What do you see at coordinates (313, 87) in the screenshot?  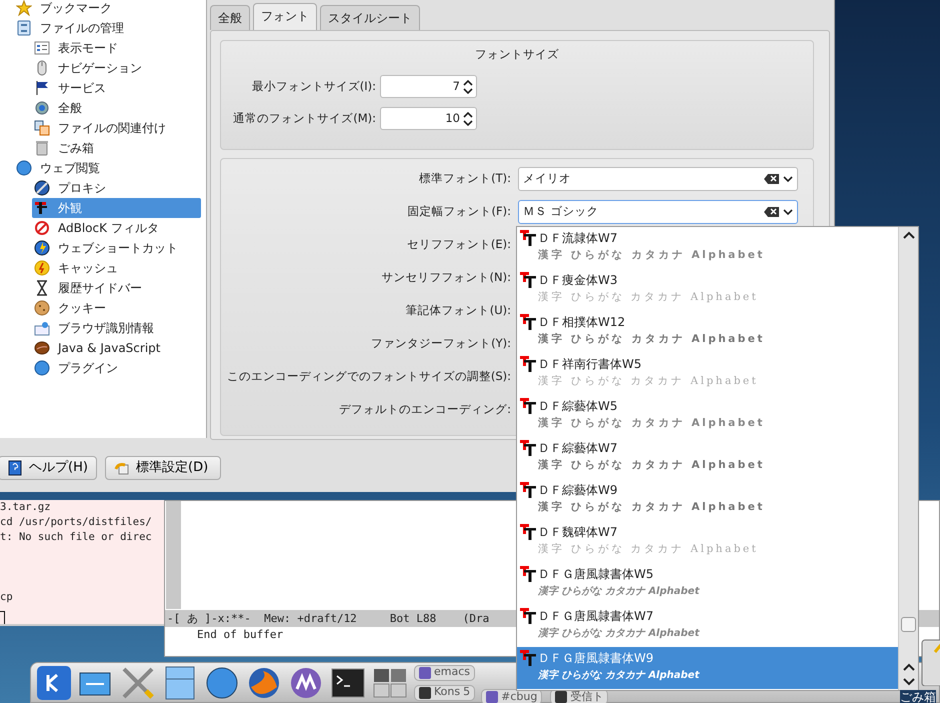 I see `field-label: 最小フォントサイズ(I):` at bounding box center [313, 87].